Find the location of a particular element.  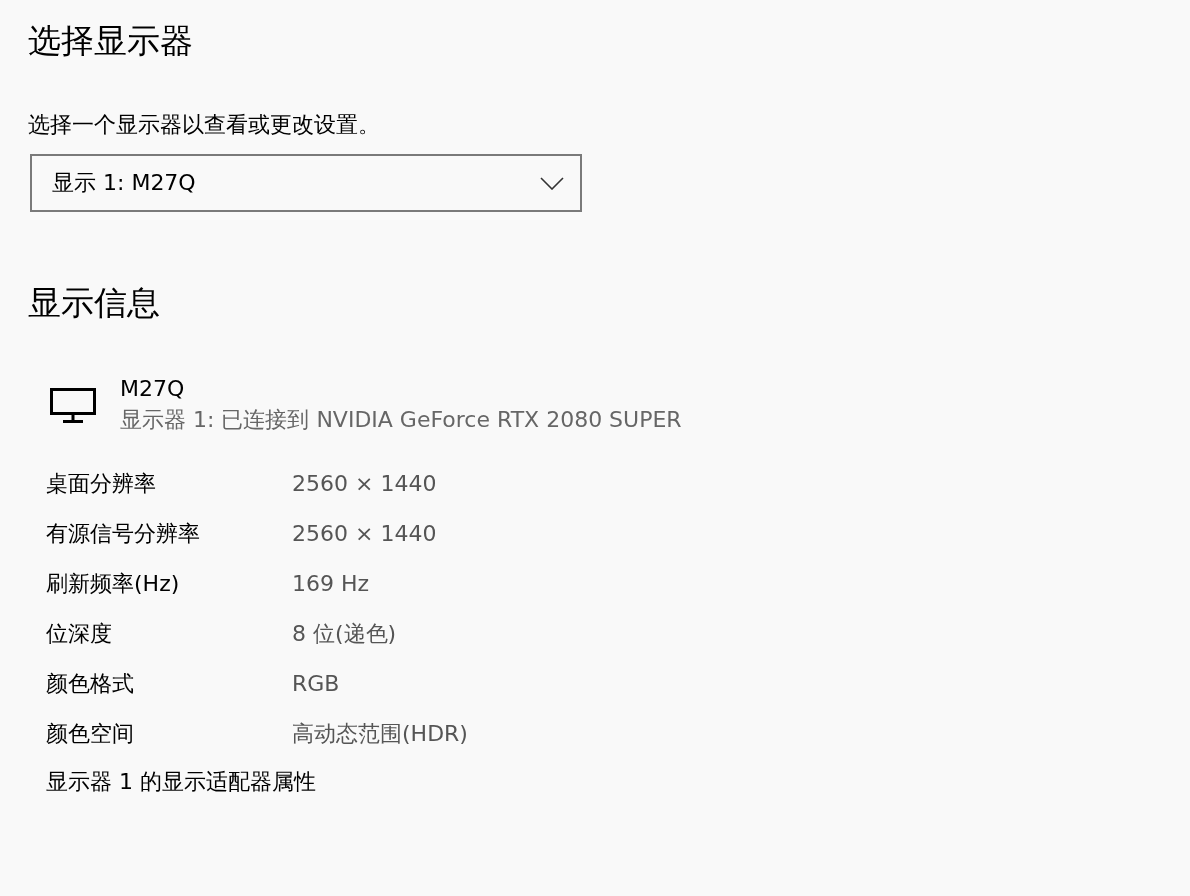

property-value: 169 Hz is located at coordinates (331, 584).